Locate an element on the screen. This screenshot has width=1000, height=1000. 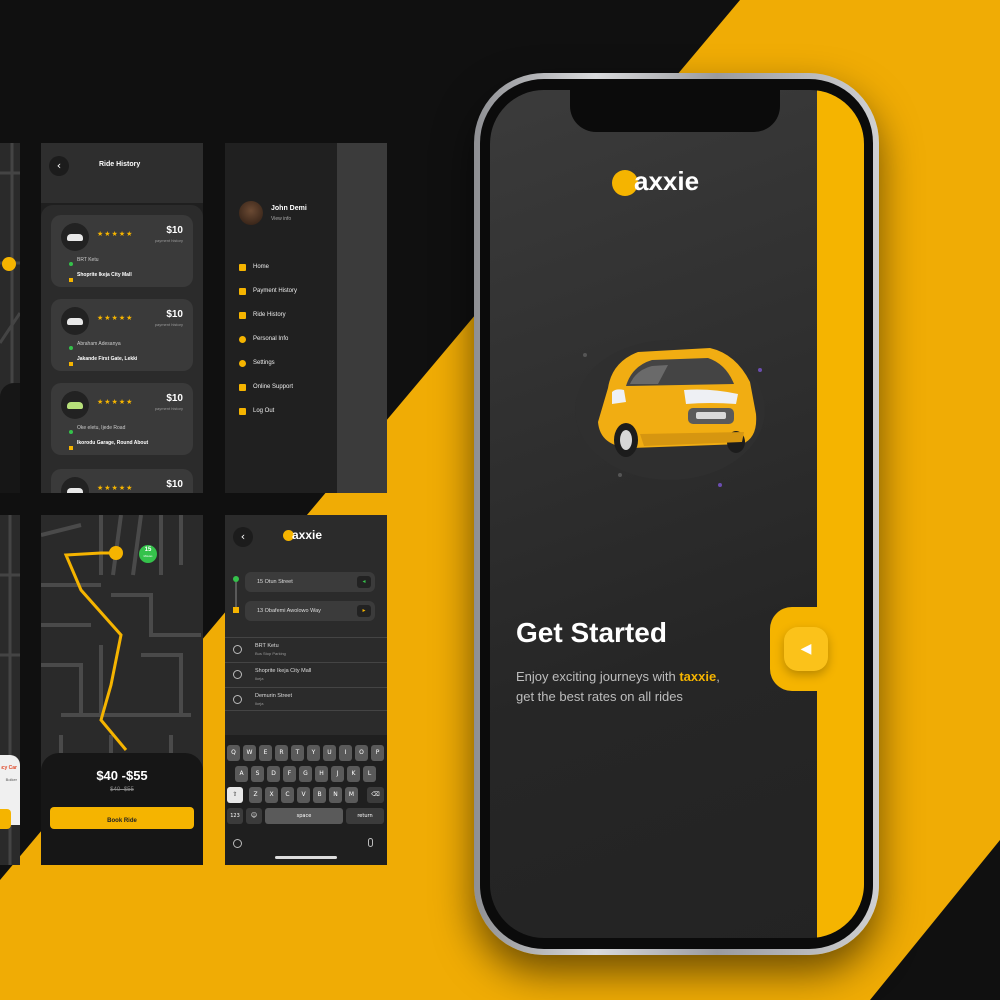
vehicle-sub: Bolker is located at coordinates (11, 779).